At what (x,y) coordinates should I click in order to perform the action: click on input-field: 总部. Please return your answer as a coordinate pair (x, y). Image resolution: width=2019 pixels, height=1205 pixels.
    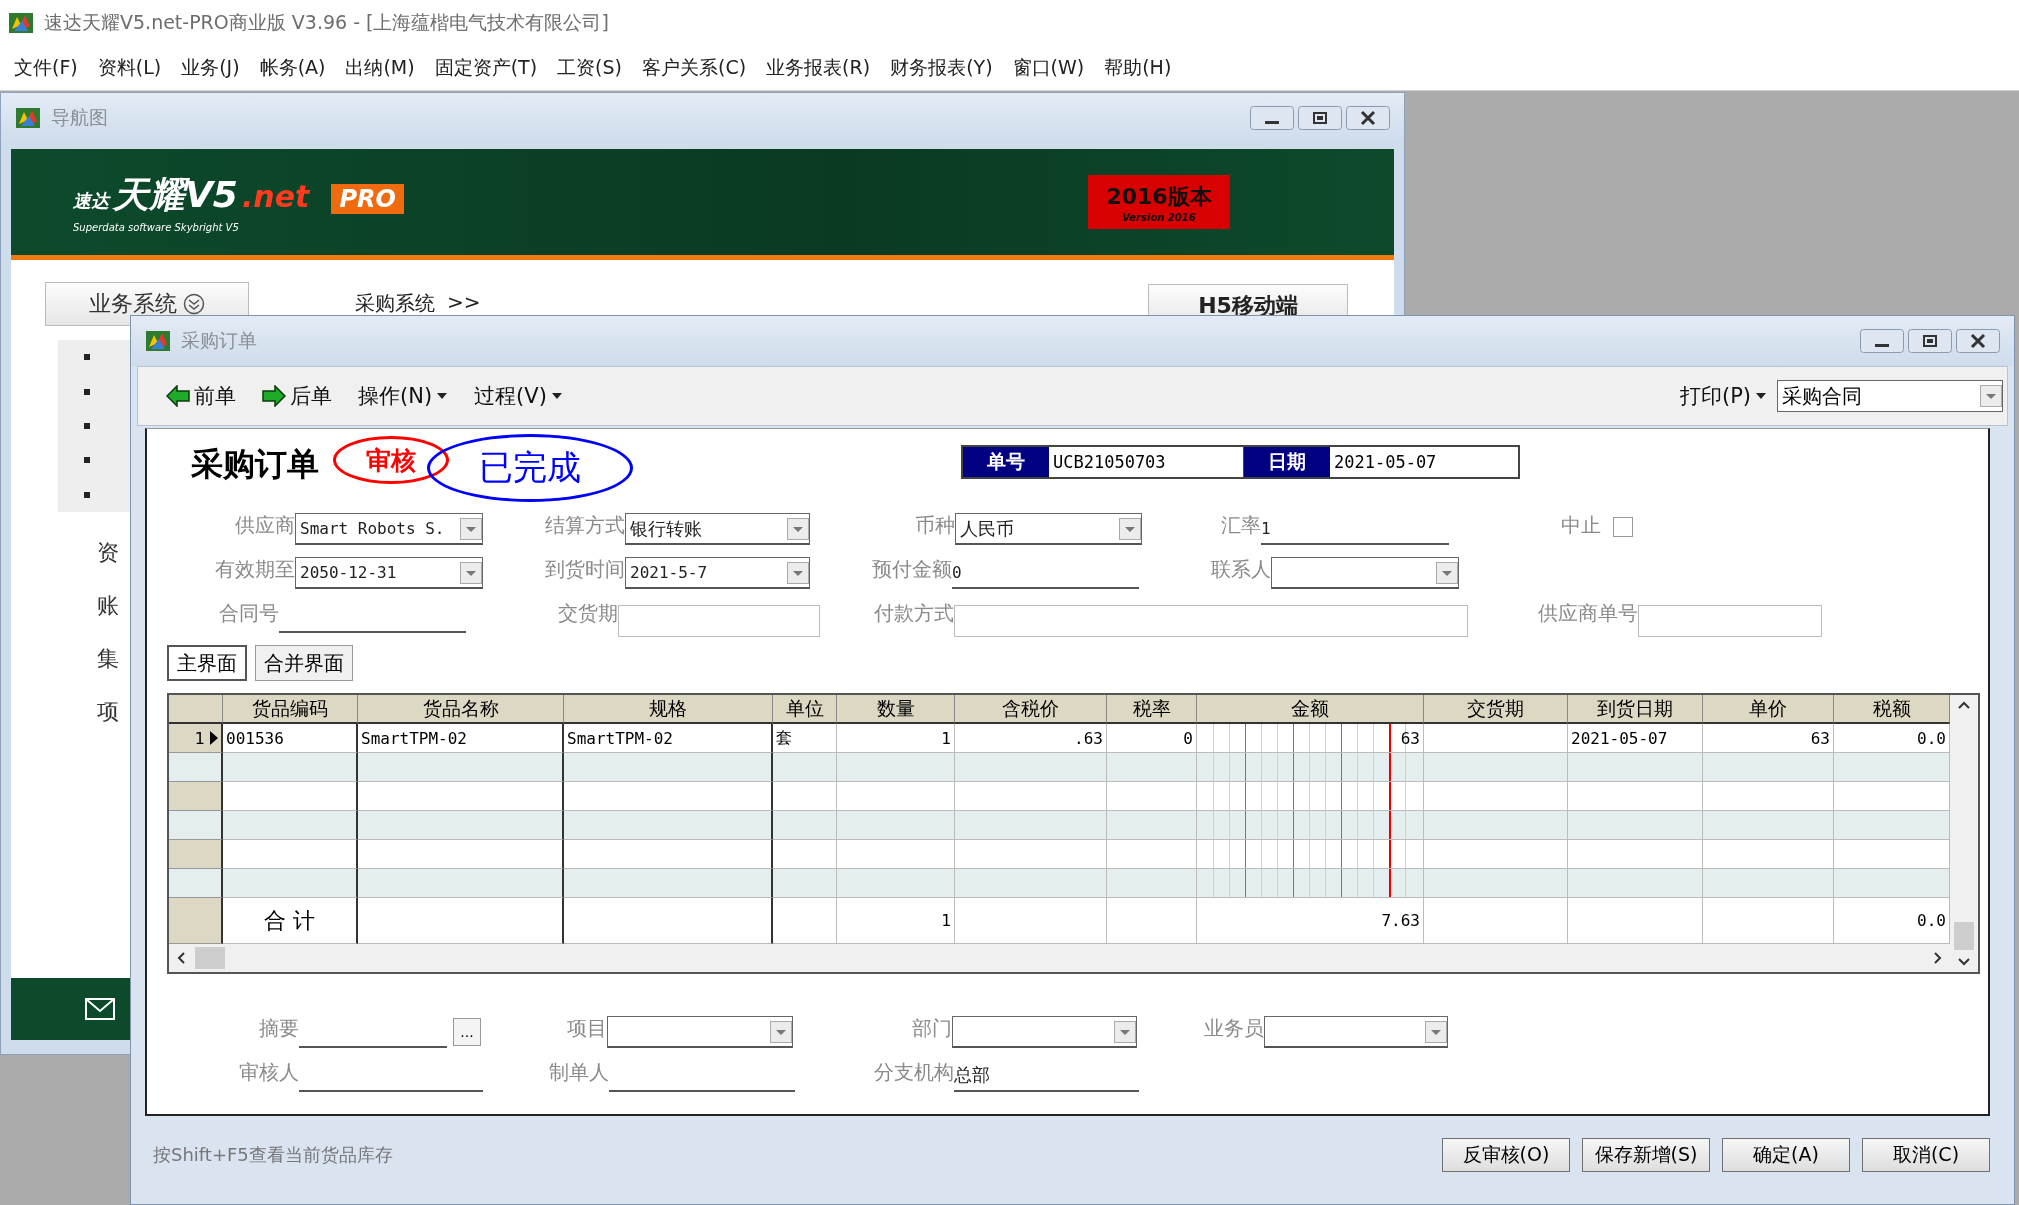
    Looking at the image, I should click on (1046, 1076).